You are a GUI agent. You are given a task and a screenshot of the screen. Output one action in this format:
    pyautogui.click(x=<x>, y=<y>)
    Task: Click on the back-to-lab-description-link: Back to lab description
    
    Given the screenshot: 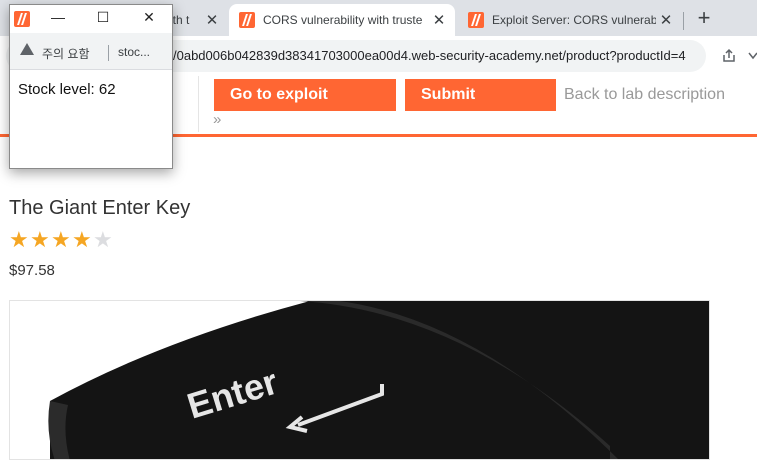 What is the action you would take?
    pyautogui.click(x=644, y=95)
    